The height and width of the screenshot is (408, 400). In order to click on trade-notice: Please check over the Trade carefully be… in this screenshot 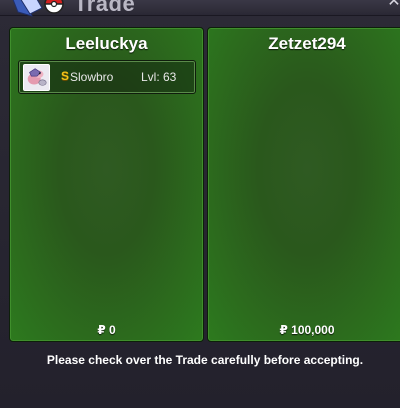, I will do `click(205, 360)`.